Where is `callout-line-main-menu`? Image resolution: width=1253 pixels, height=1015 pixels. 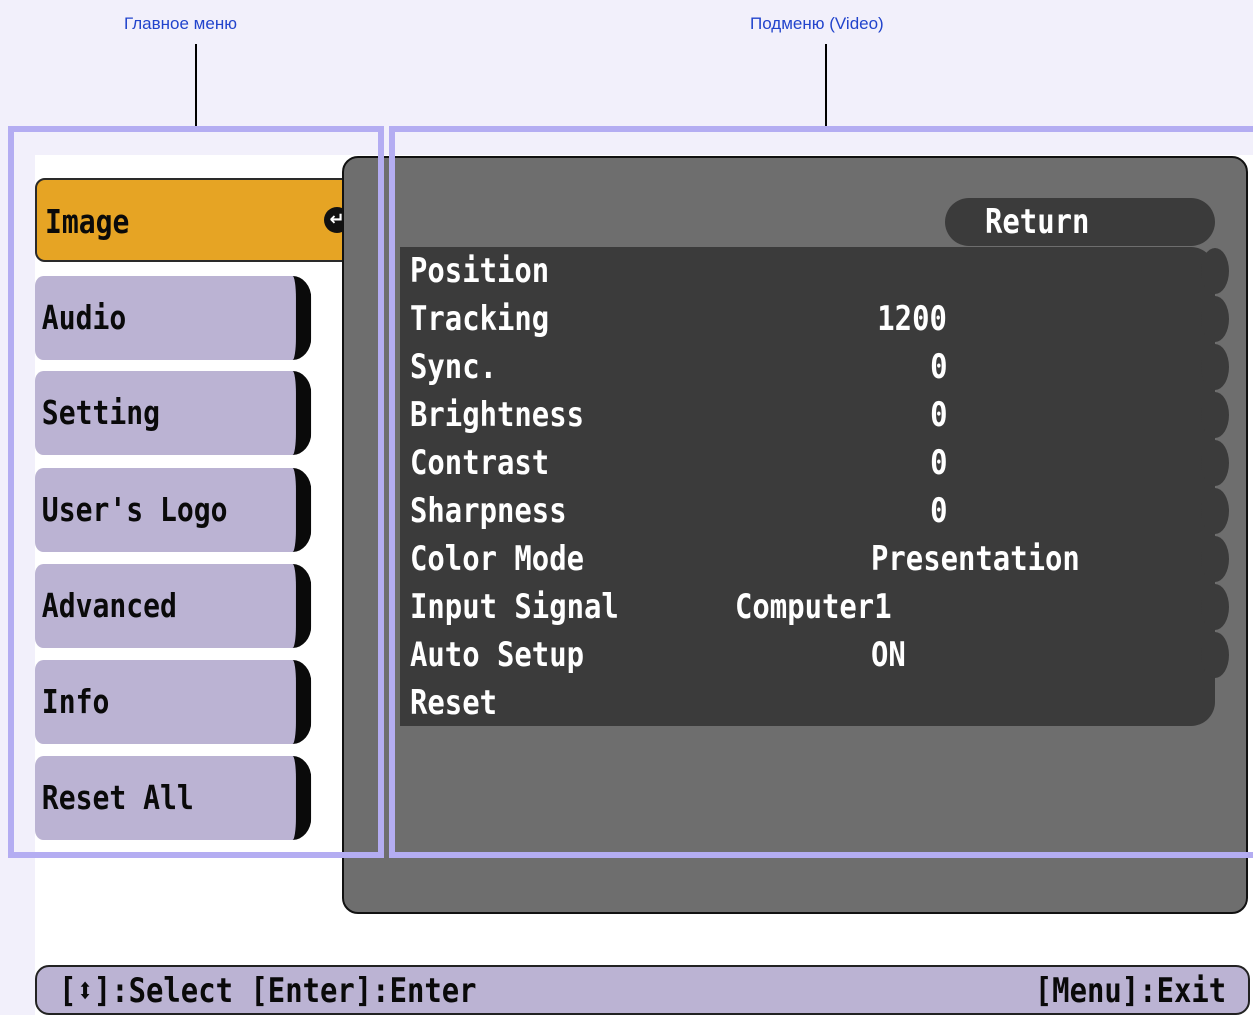 callout-line-main-menu is located at coordinates (196, 85).